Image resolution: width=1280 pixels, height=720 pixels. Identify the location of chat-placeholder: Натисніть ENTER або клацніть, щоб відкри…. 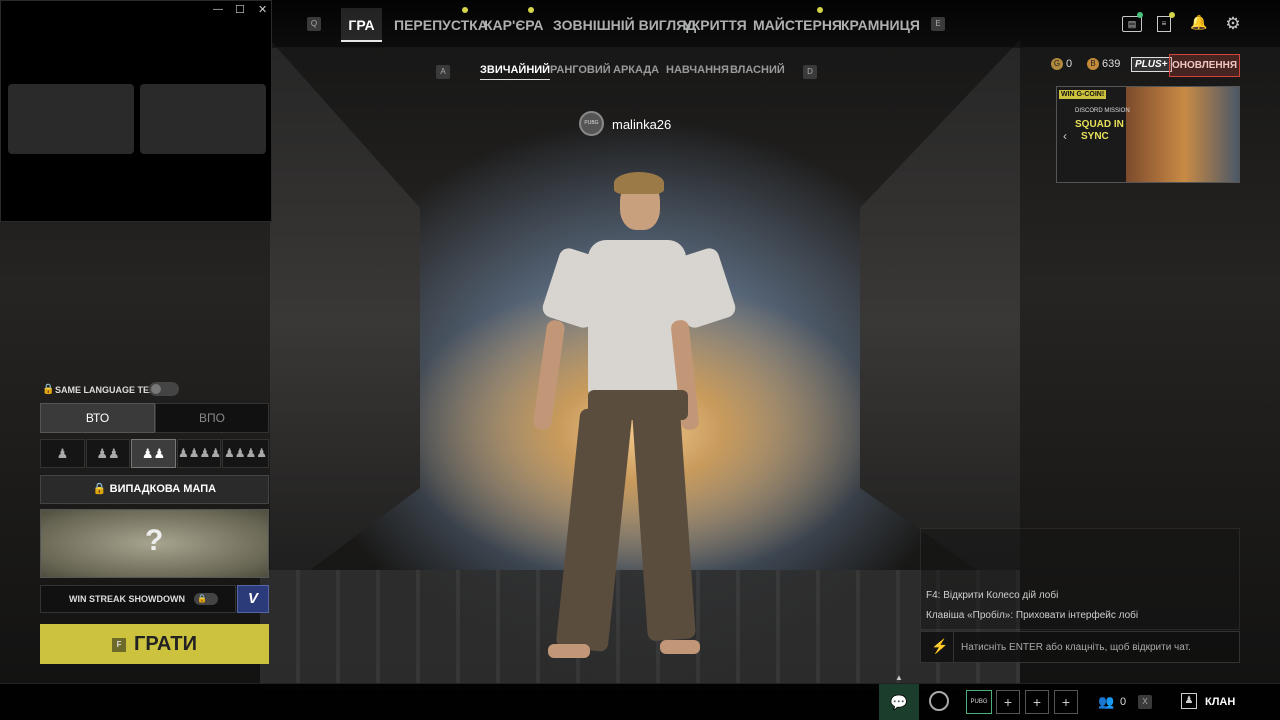
(1076, 647).